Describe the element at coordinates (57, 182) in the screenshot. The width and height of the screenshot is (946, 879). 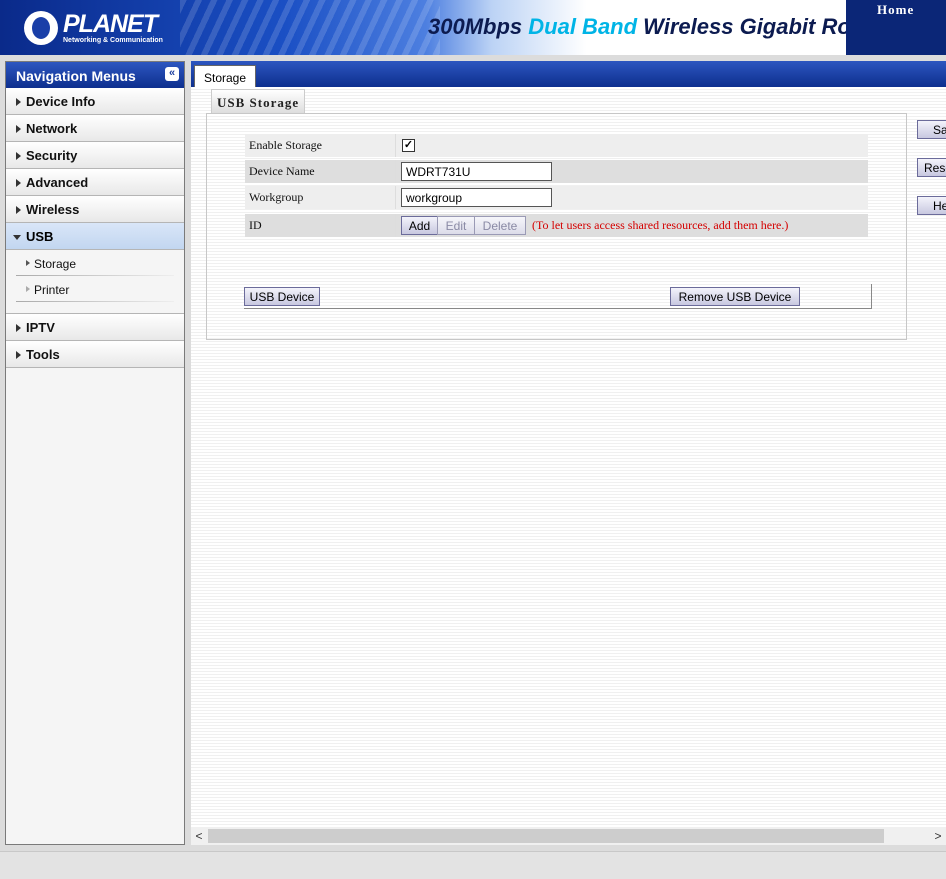
I see `sidebar-item-label: Advanced` at that location.